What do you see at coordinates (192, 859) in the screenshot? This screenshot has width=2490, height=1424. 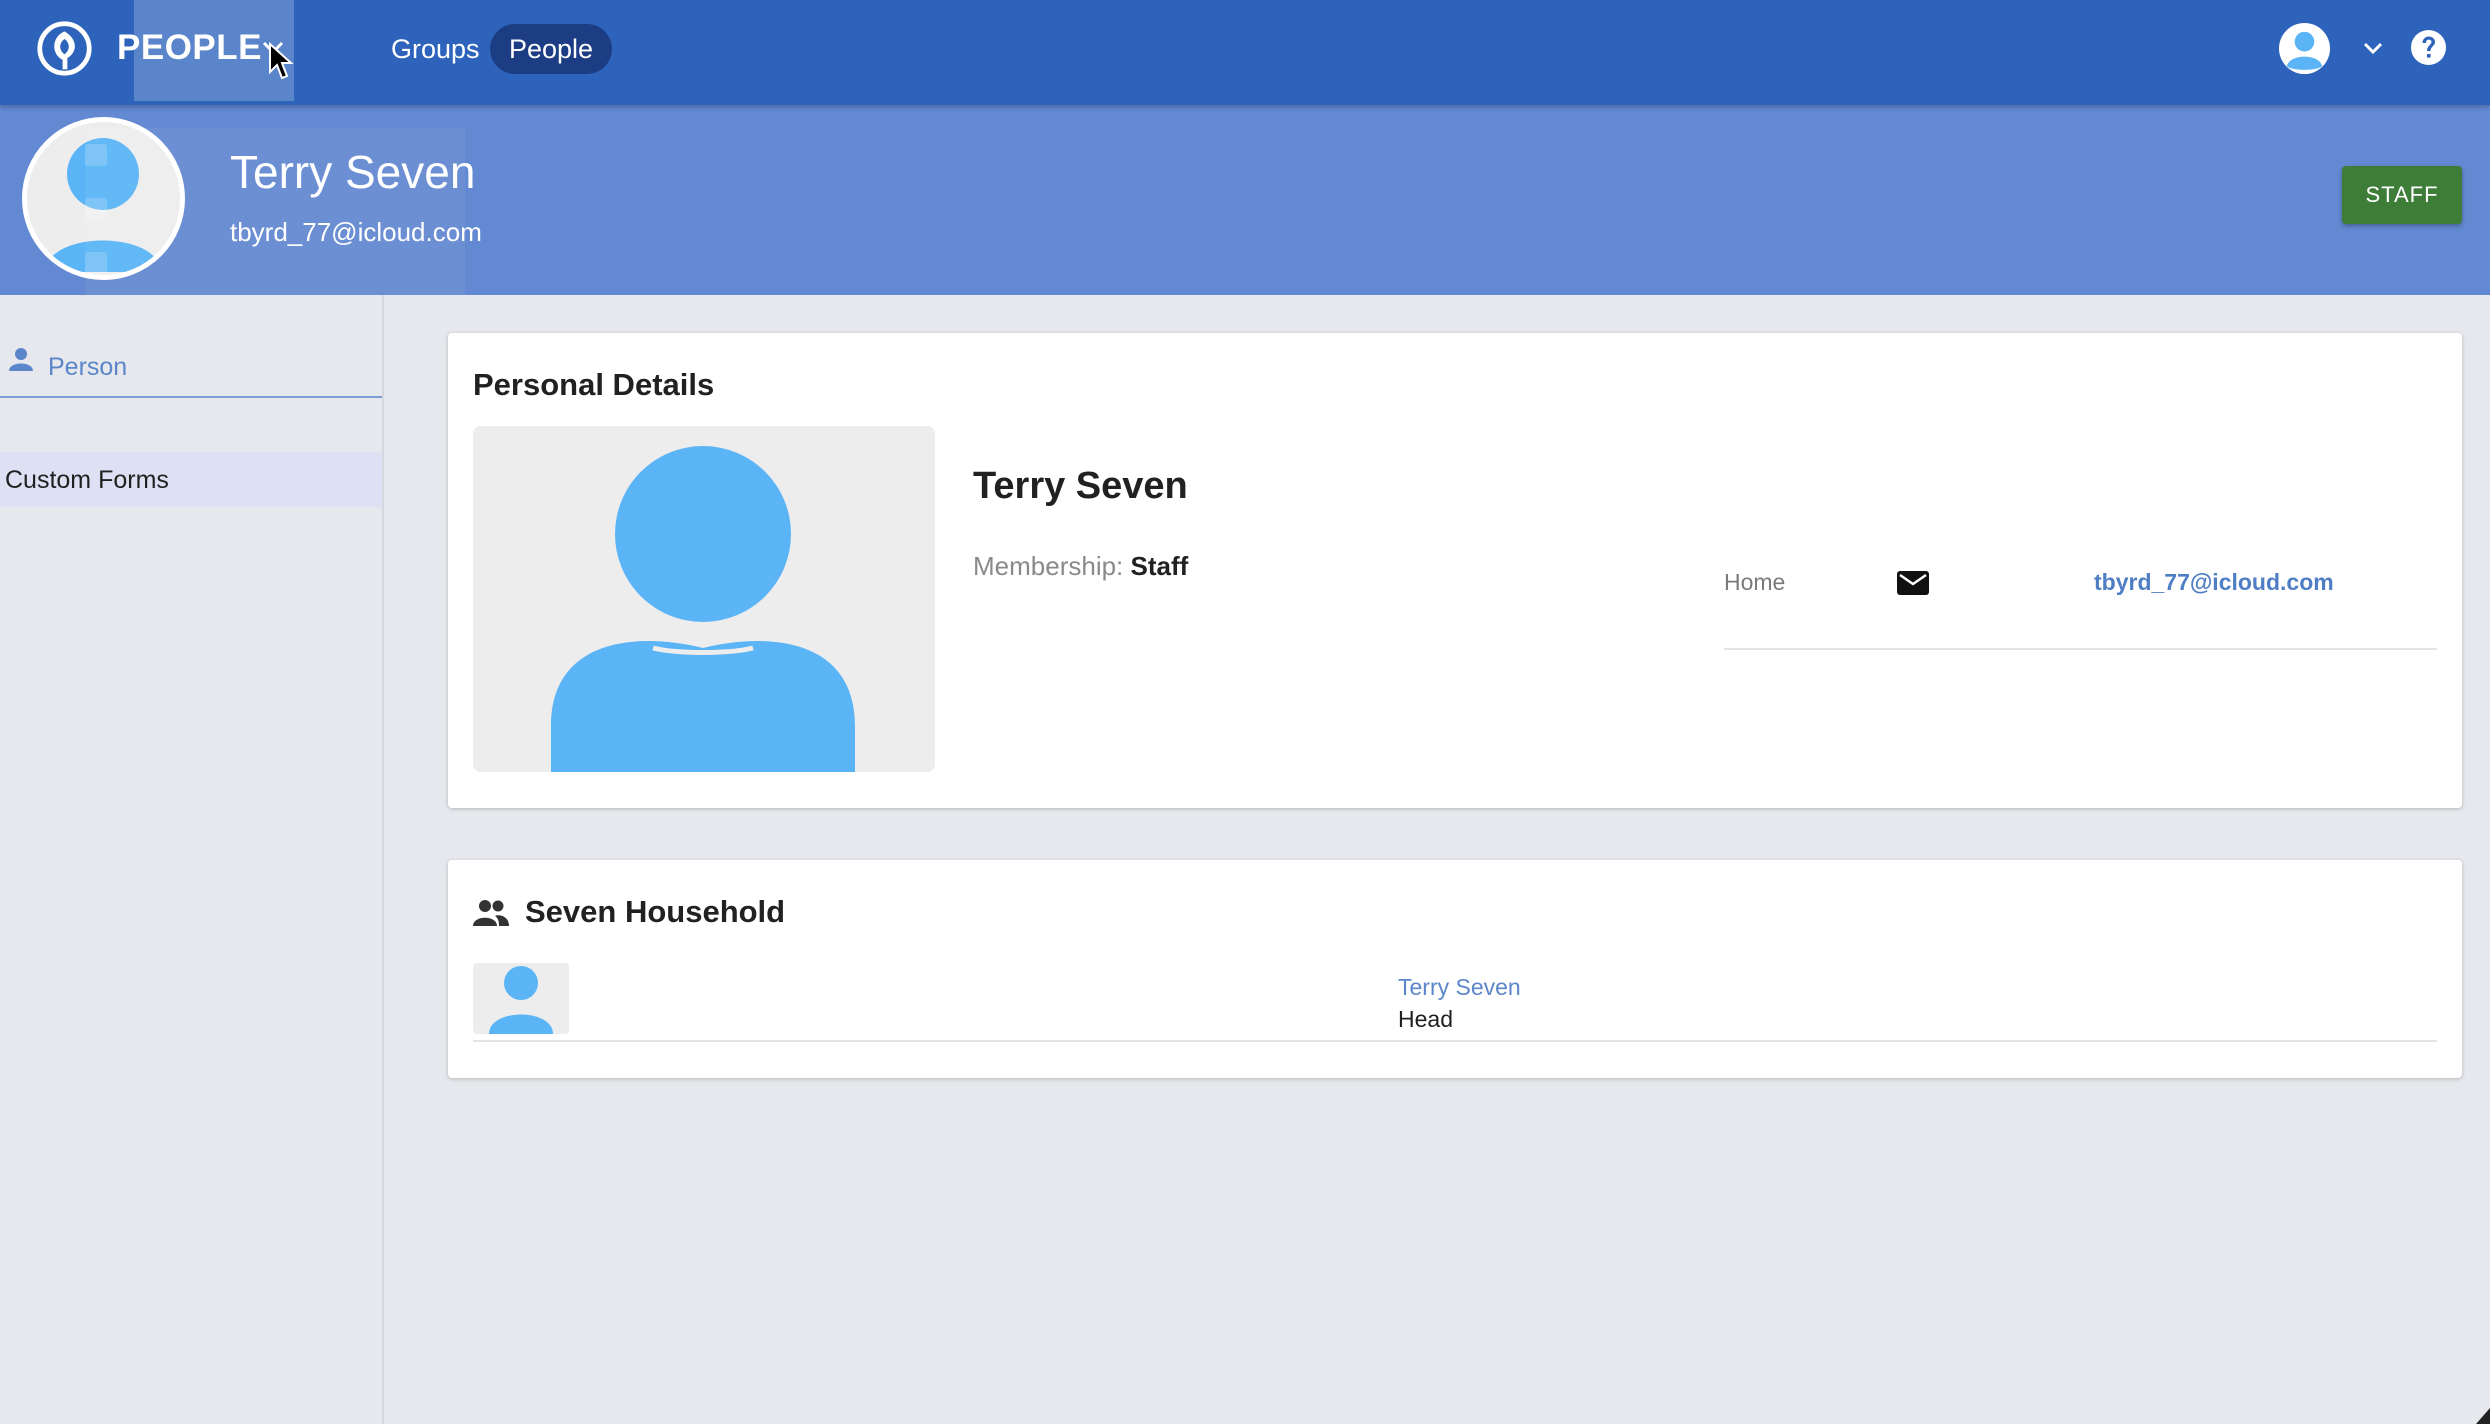 I see `person-side-menu: Person Custom Forms` at bounding box center [192, 859].